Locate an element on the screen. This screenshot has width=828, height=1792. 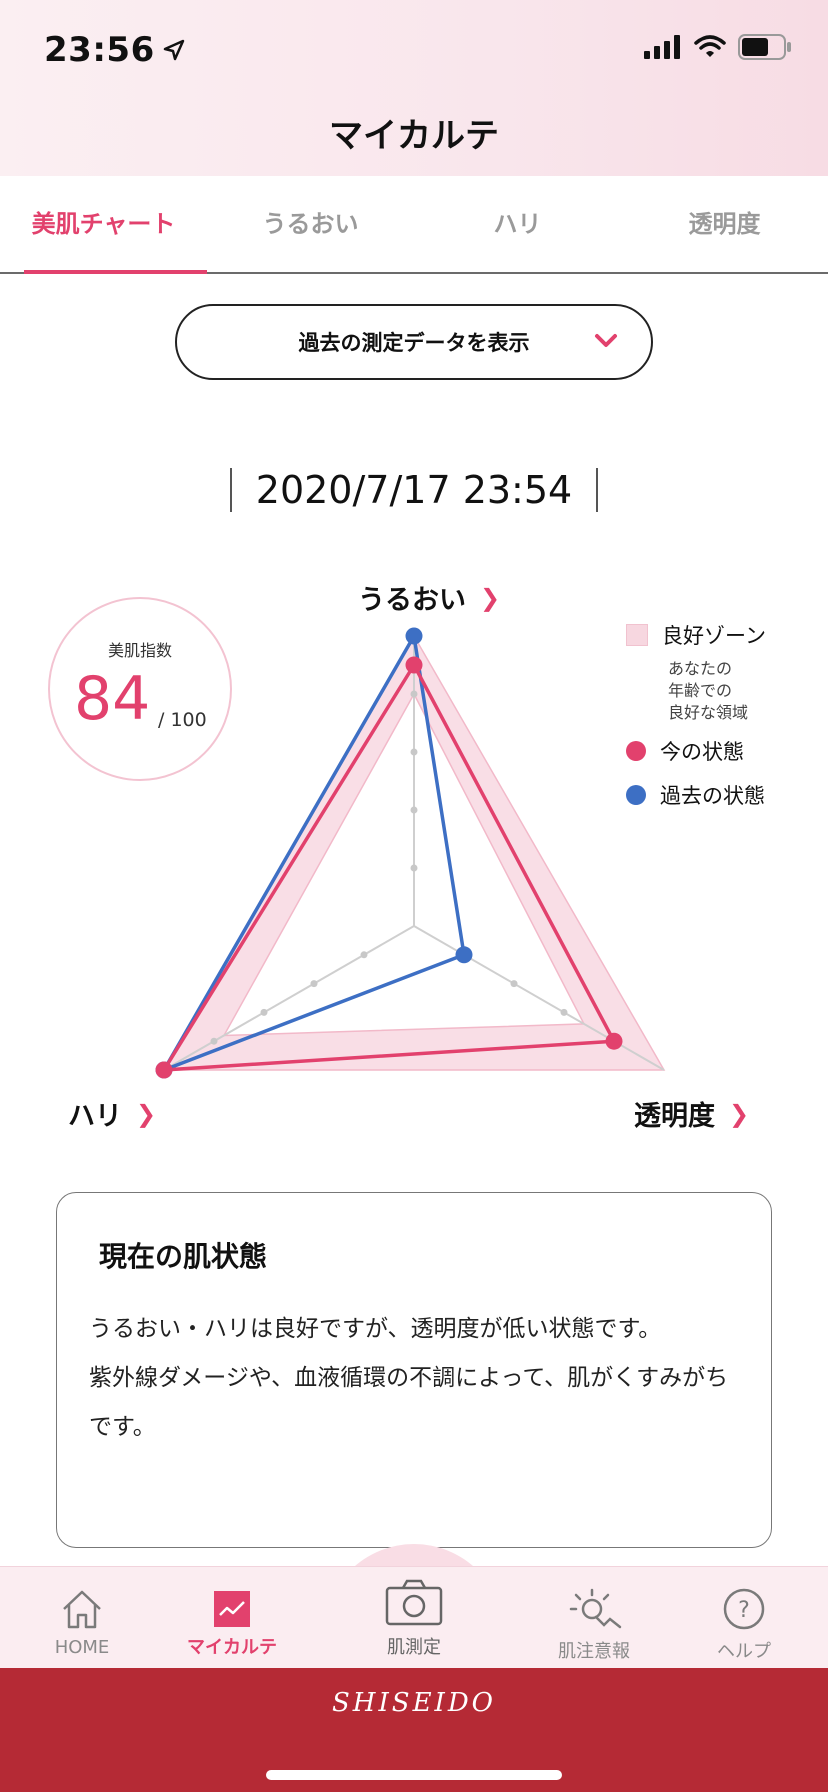
axis-link-uruoi: うるおい ❯ is located at coordinates (429, 597).